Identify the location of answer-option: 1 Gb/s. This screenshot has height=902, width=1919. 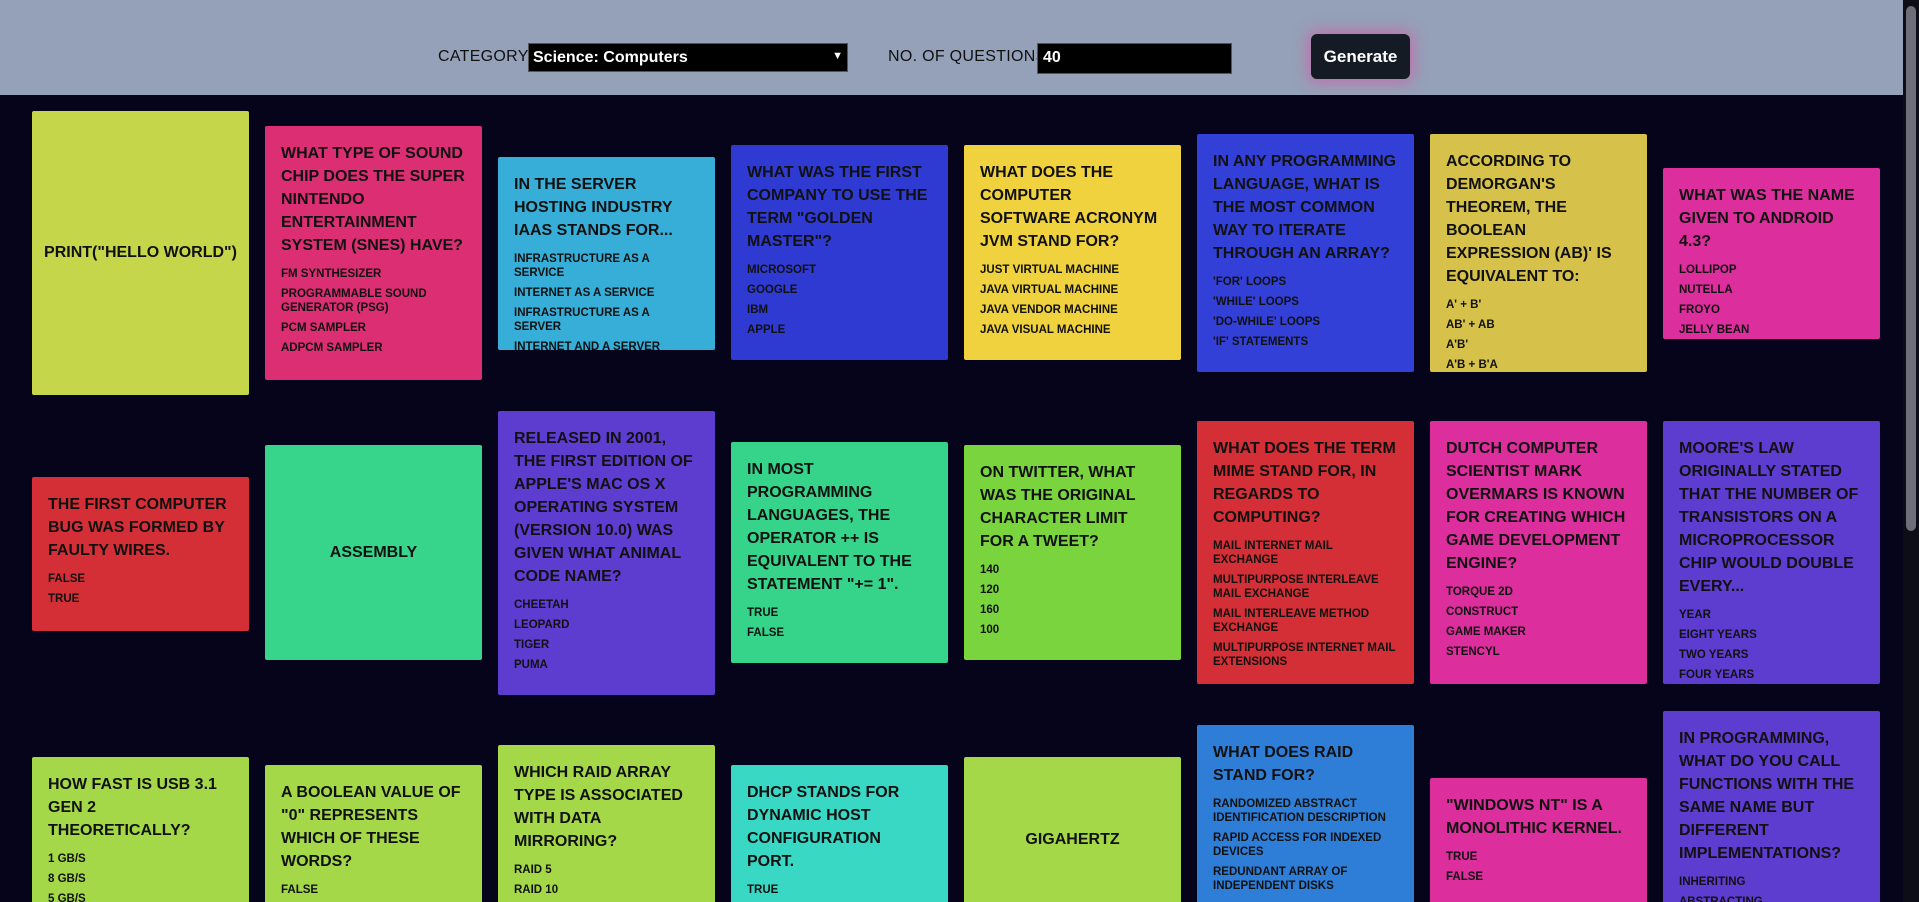
(140, 859).